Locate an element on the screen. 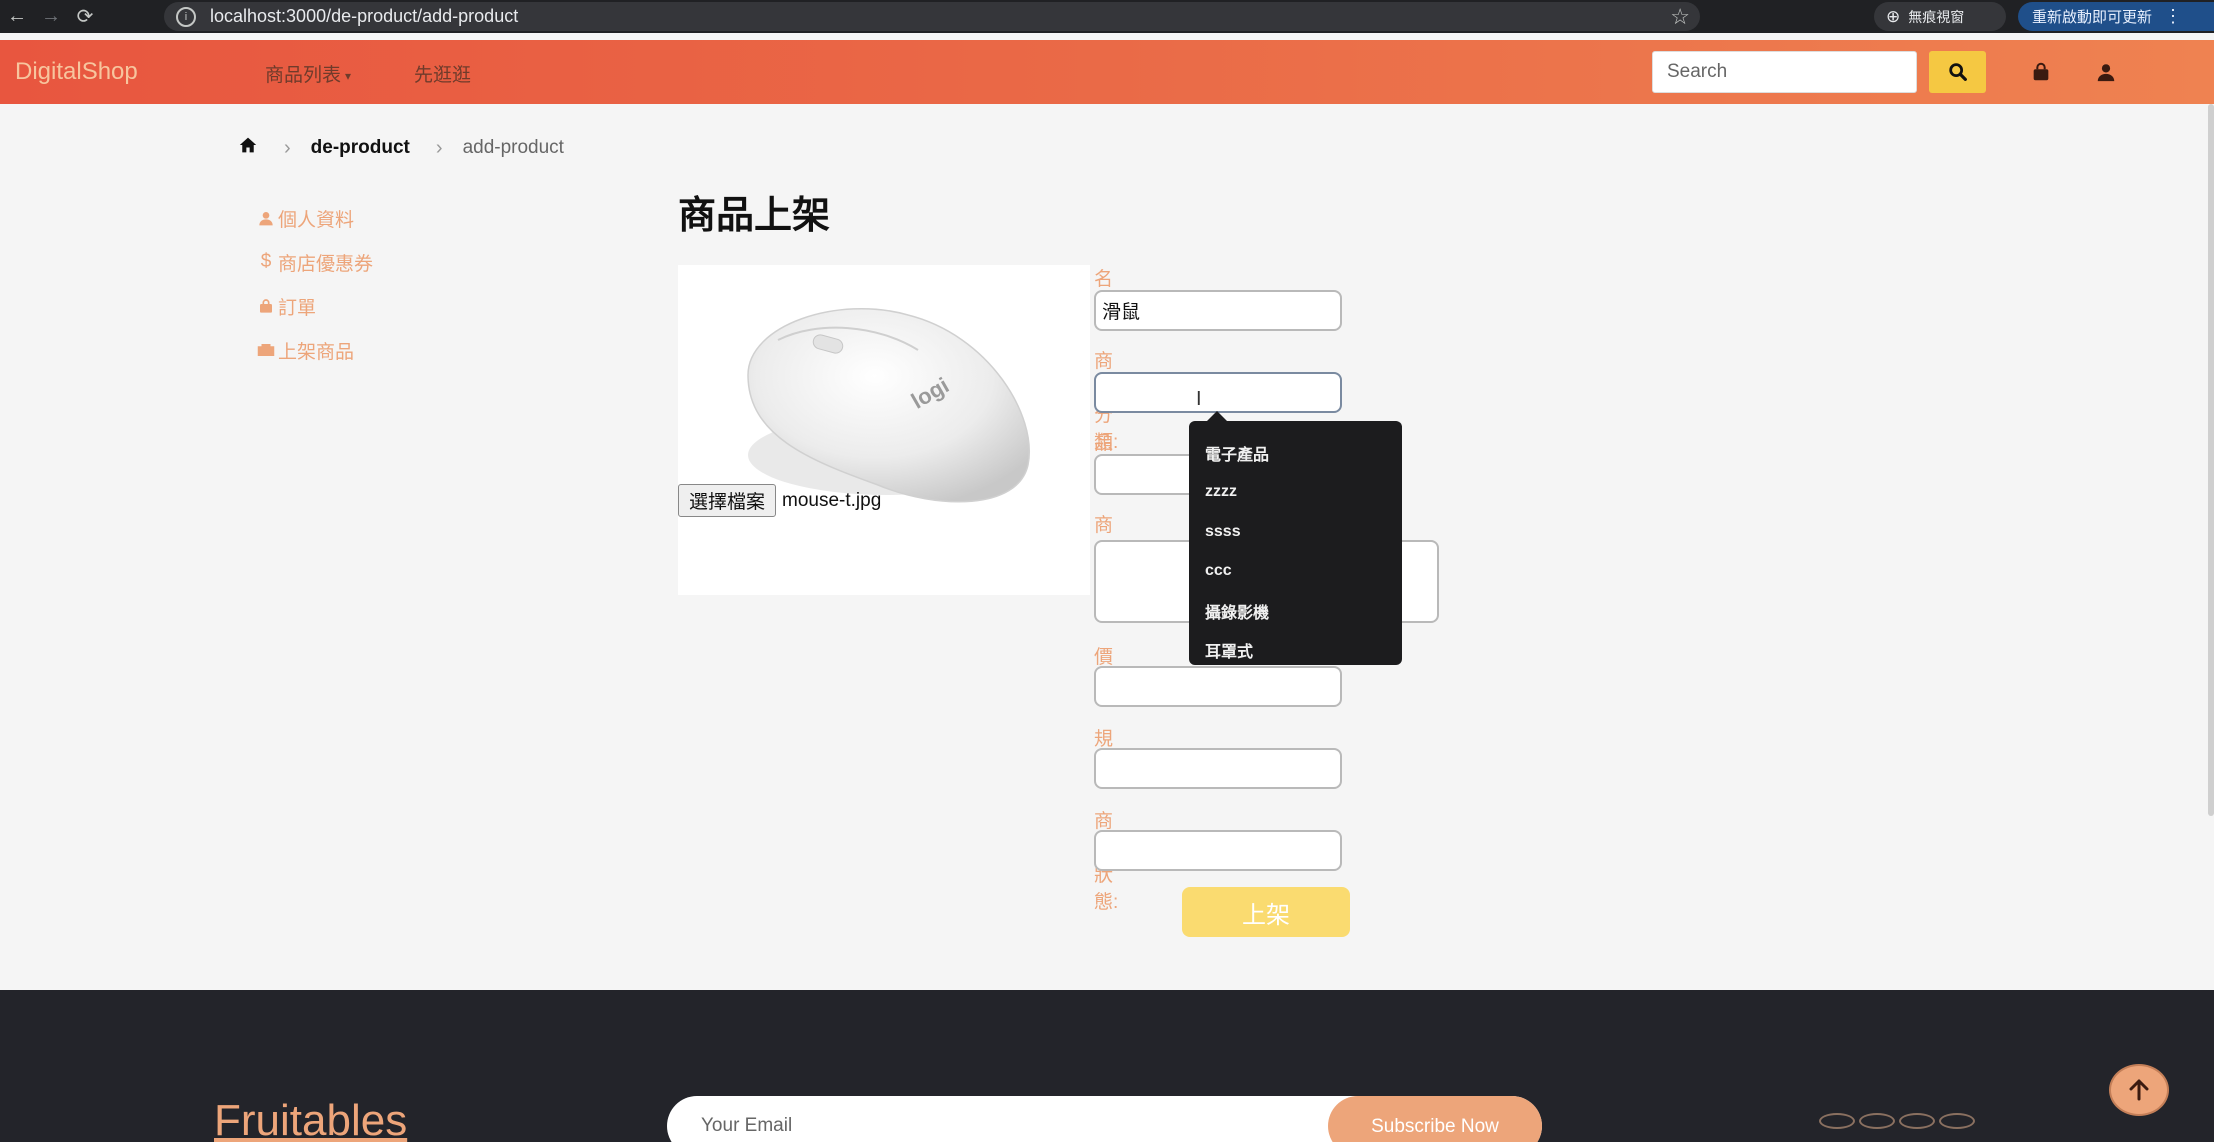 The image size is (2214, 1142). dropdown-option: zzzz is located at coordinates (1295, 493).